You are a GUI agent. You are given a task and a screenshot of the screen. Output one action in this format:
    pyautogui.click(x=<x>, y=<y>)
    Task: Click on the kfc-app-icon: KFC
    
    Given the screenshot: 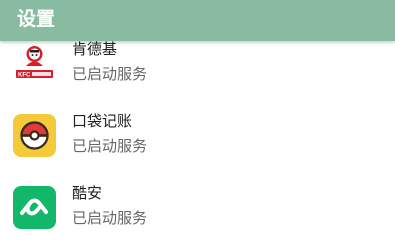 What is the action you would take?
    pyautogui.click(x=34, y=63)
    